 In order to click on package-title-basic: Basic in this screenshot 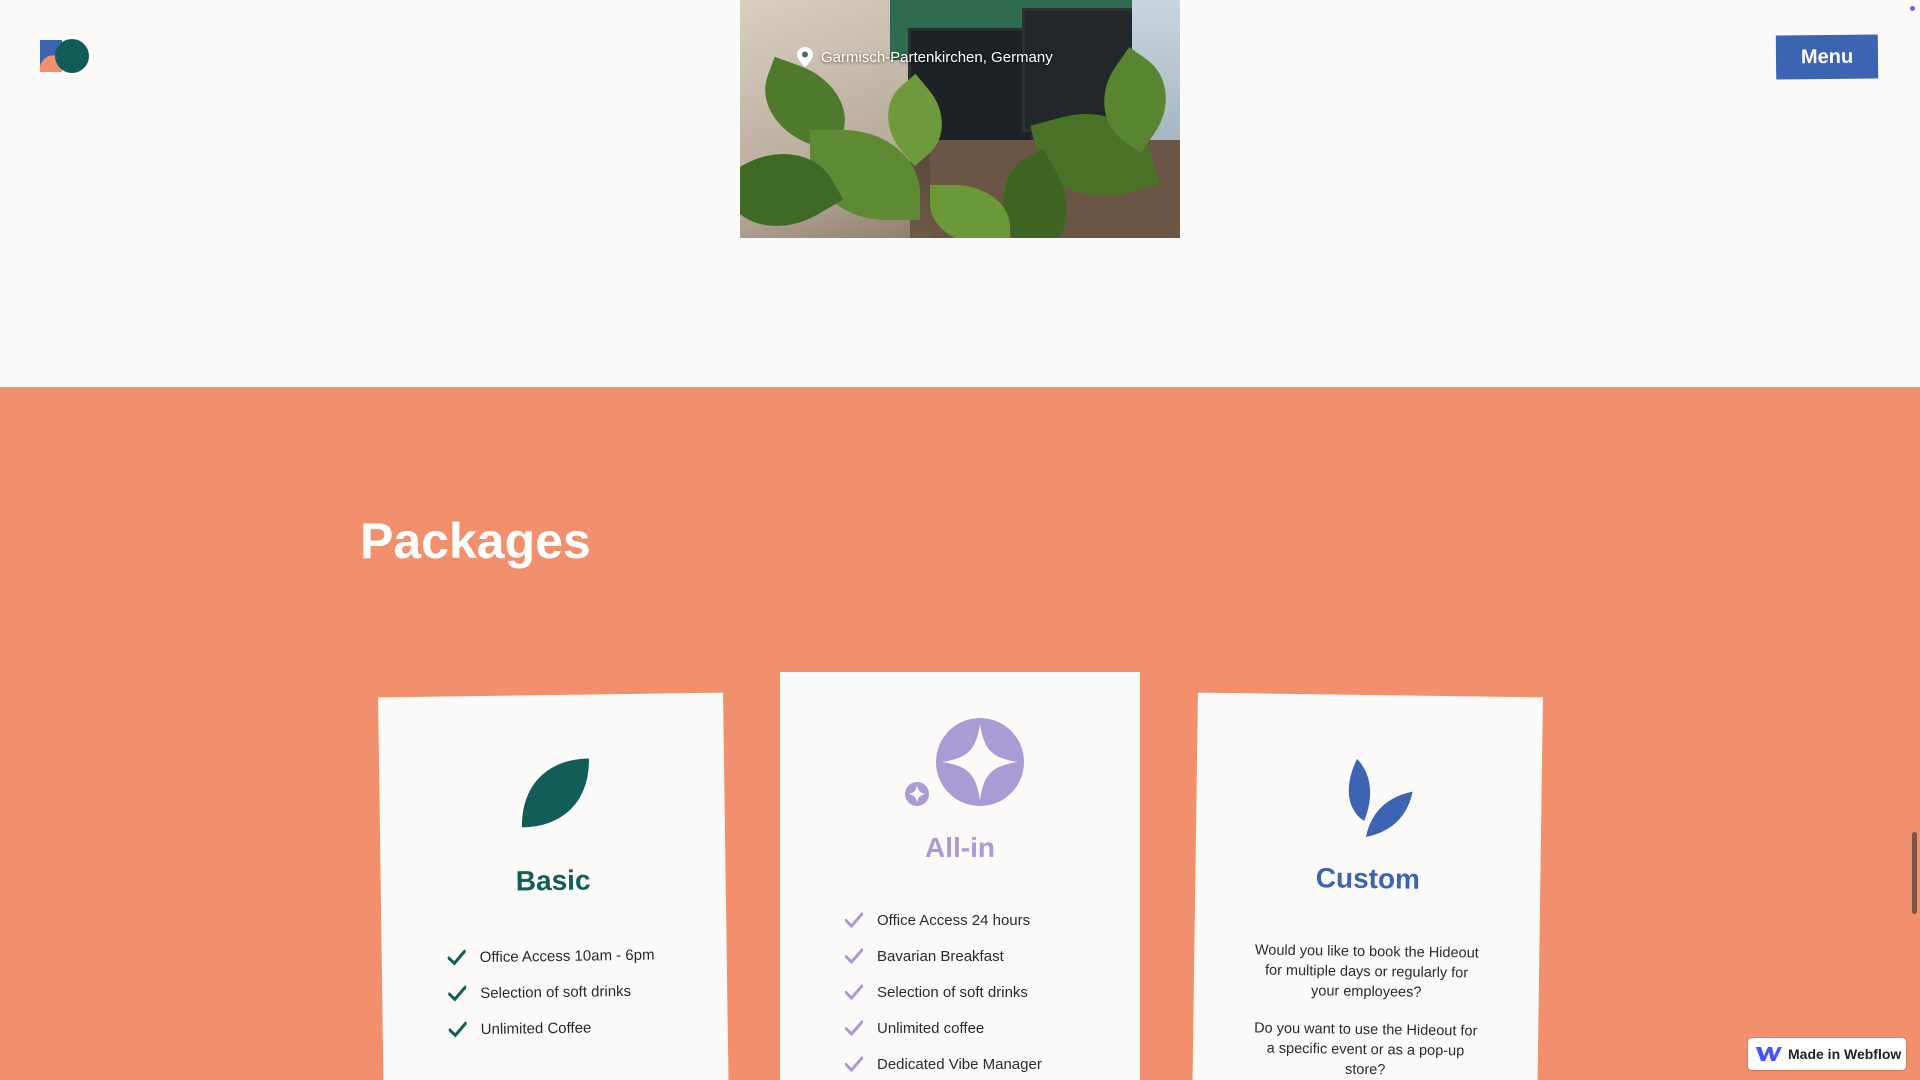, I will do `click(553, 880)`.